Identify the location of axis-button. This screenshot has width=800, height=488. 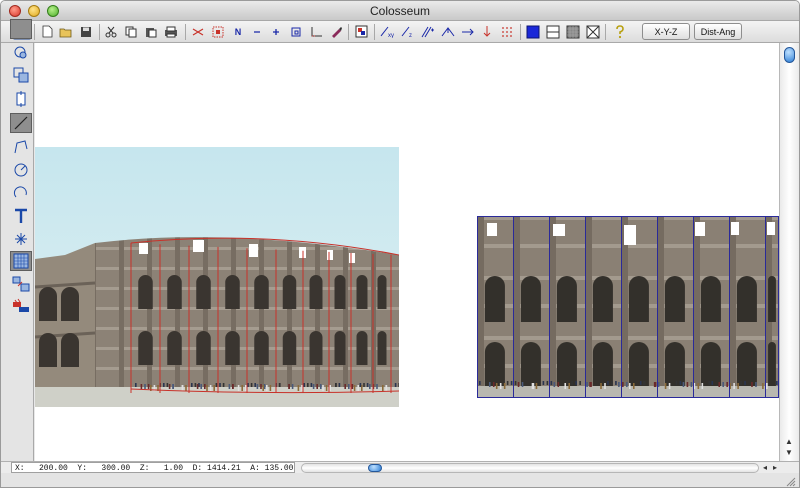
(316, 31).